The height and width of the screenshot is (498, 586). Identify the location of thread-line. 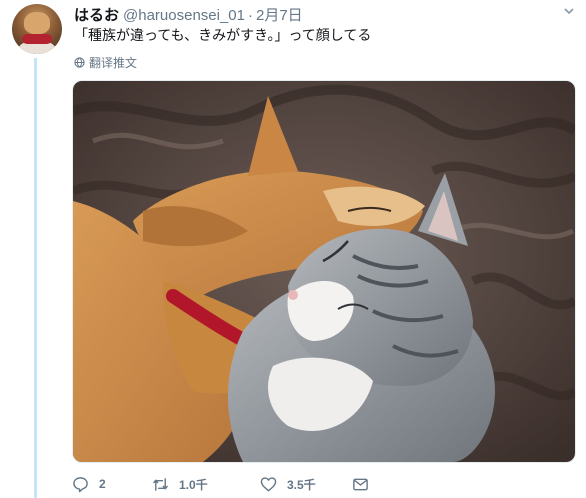
(35, 278).